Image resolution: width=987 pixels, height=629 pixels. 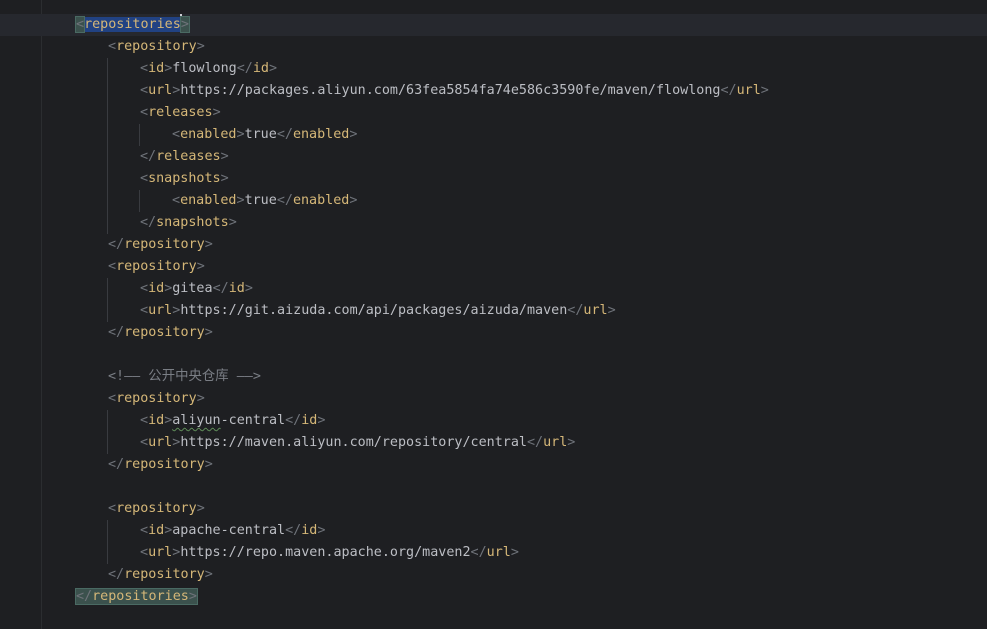 I want to click on xml-comment: <!—— 公开中央仓库 ——>, so click(x=184, y=376).